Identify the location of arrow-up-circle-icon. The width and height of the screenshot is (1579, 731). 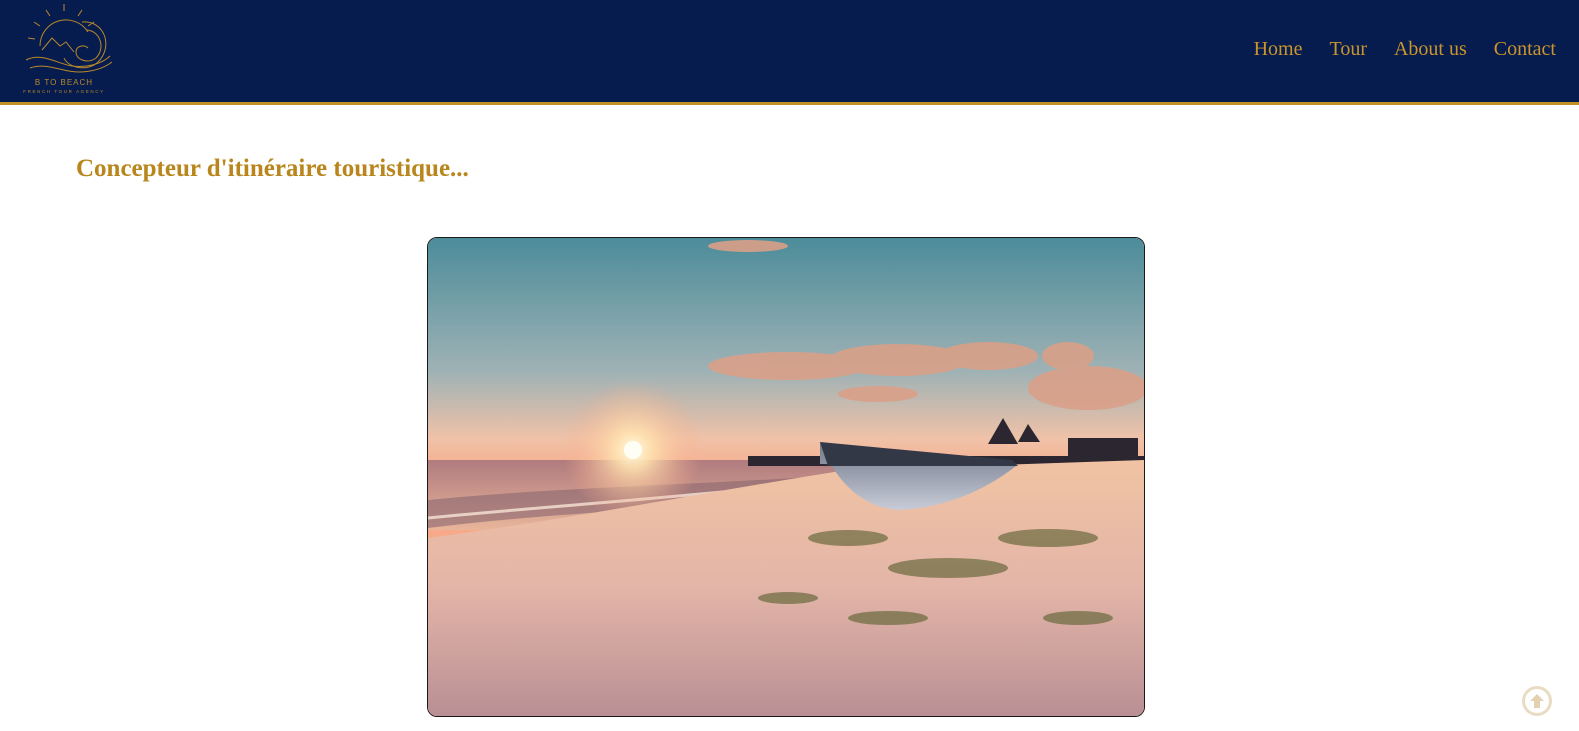
(1537, 701).